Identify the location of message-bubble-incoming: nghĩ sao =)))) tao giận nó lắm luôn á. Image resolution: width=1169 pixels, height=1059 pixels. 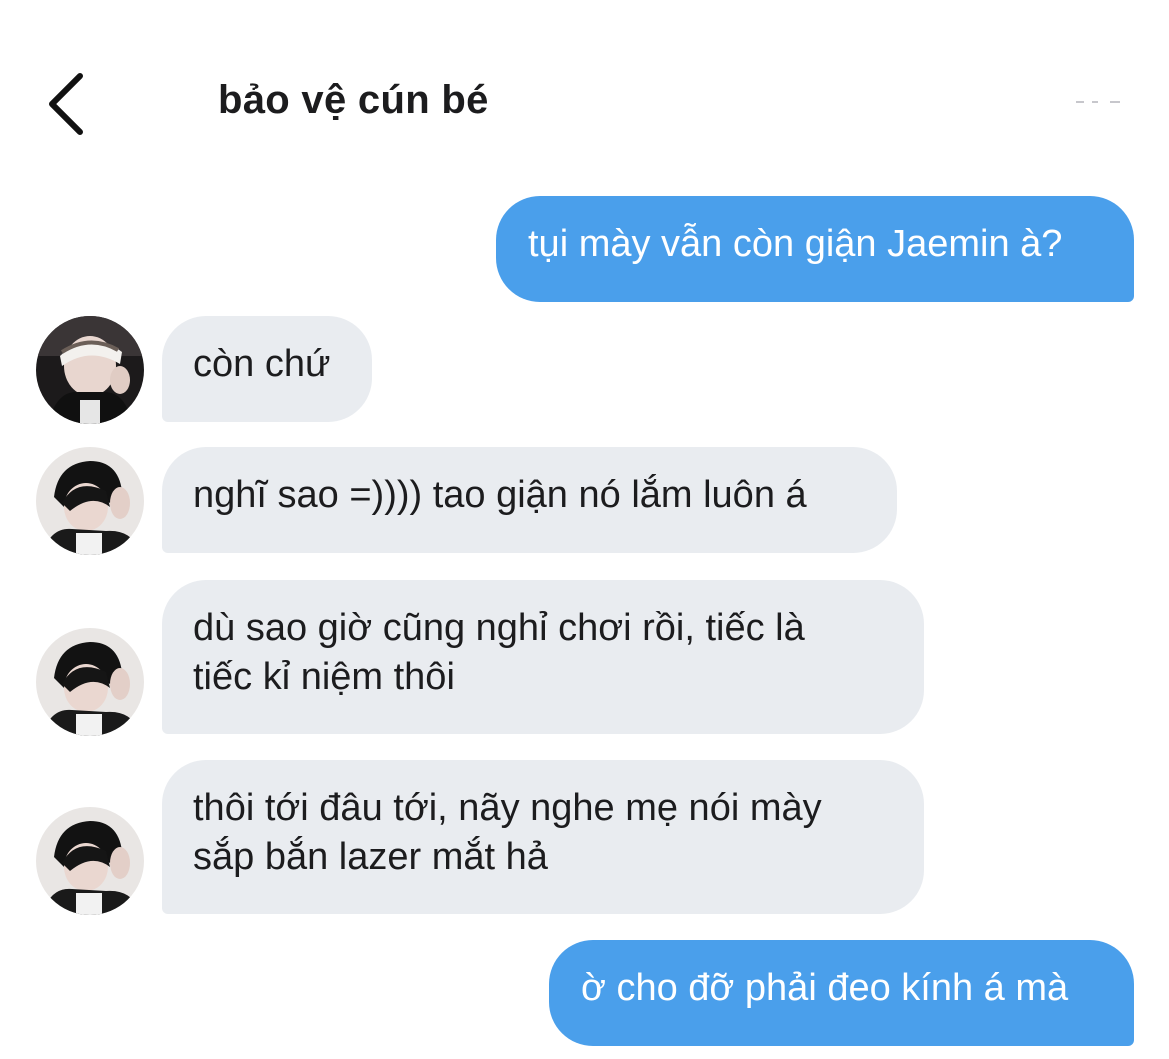
(529, 500).